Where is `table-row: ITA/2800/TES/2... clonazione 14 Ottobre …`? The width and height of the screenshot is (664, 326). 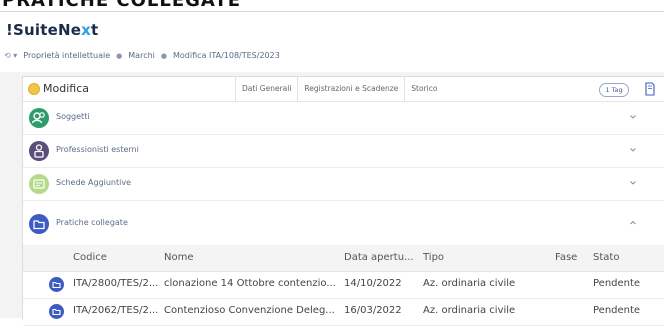
table-row: ITA/2800/TES/2... clonazione 14 Ottobre … is located at coordinates (343, 285).